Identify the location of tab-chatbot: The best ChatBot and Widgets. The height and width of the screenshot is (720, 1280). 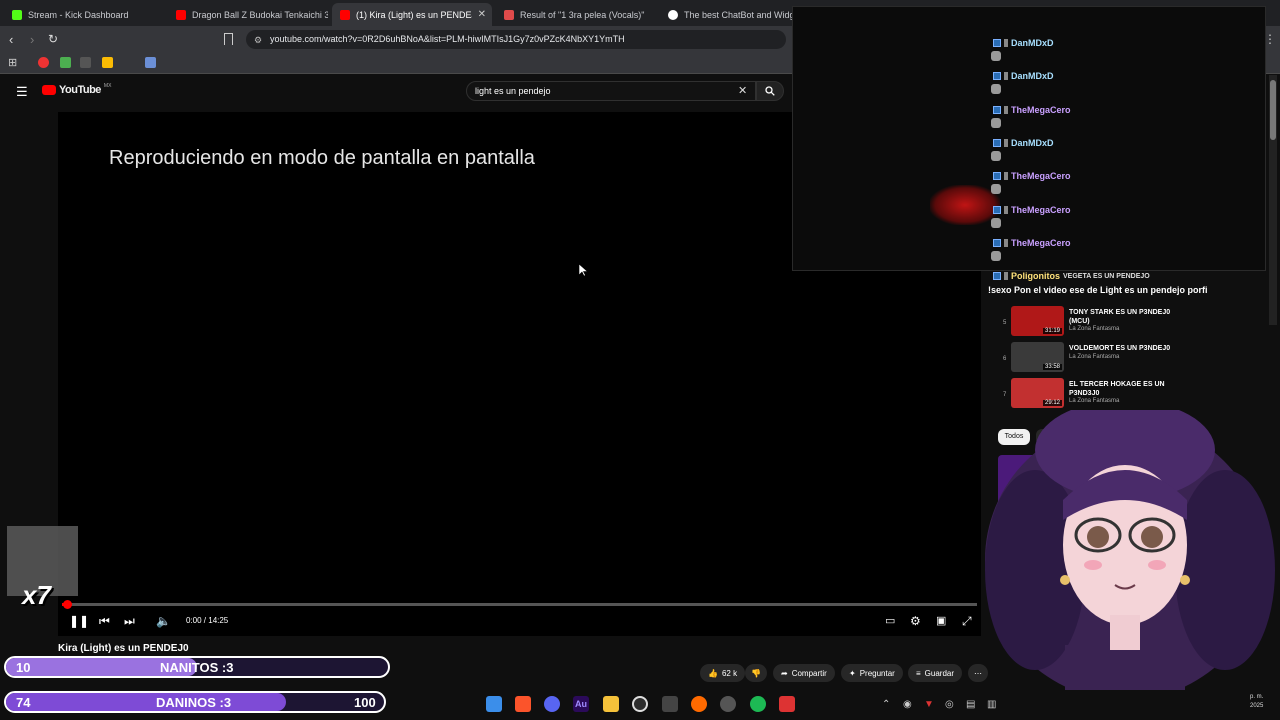
(726, 14).